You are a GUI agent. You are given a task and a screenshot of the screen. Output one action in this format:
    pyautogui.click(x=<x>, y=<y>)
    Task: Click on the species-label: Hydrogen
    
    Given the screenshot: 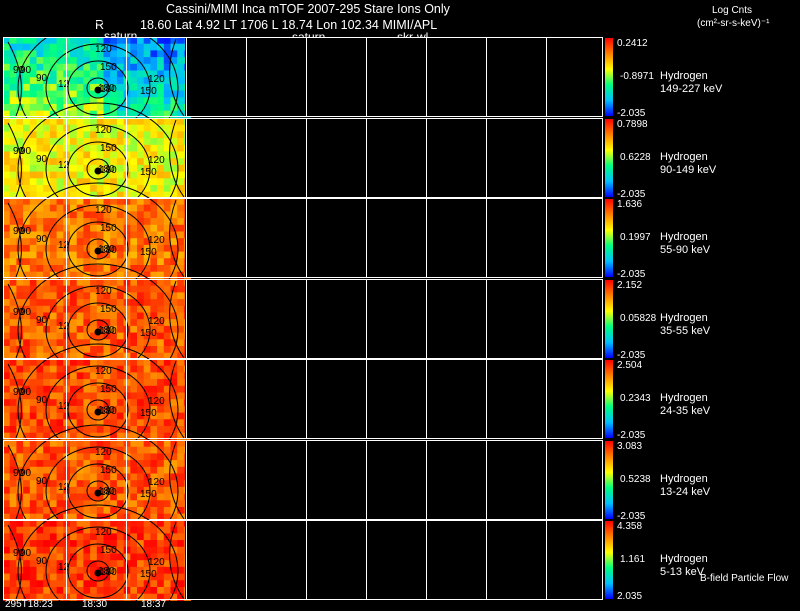 What is the action you would take?
    pyautogui.click(x=684, y=479)
    